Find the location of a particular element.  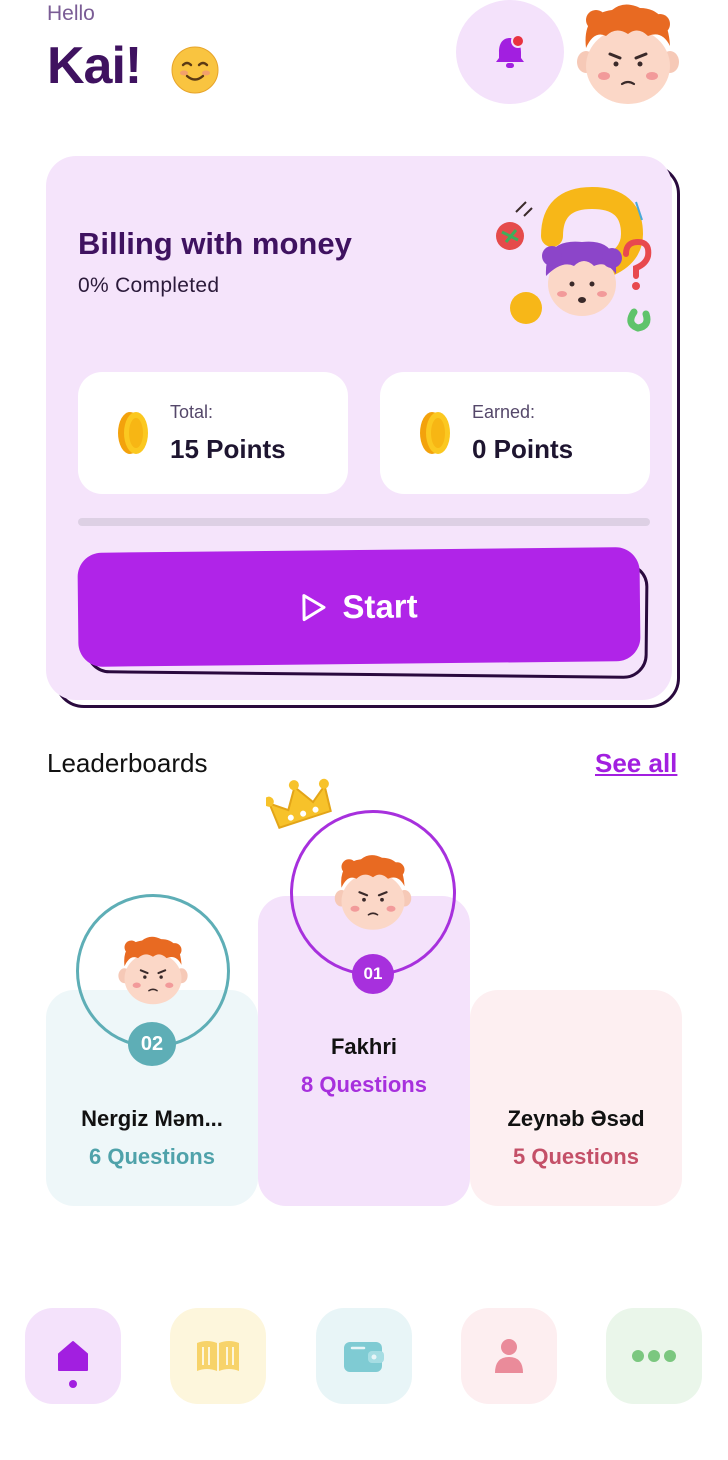

nav-more is located at coordinates (654, 1356).